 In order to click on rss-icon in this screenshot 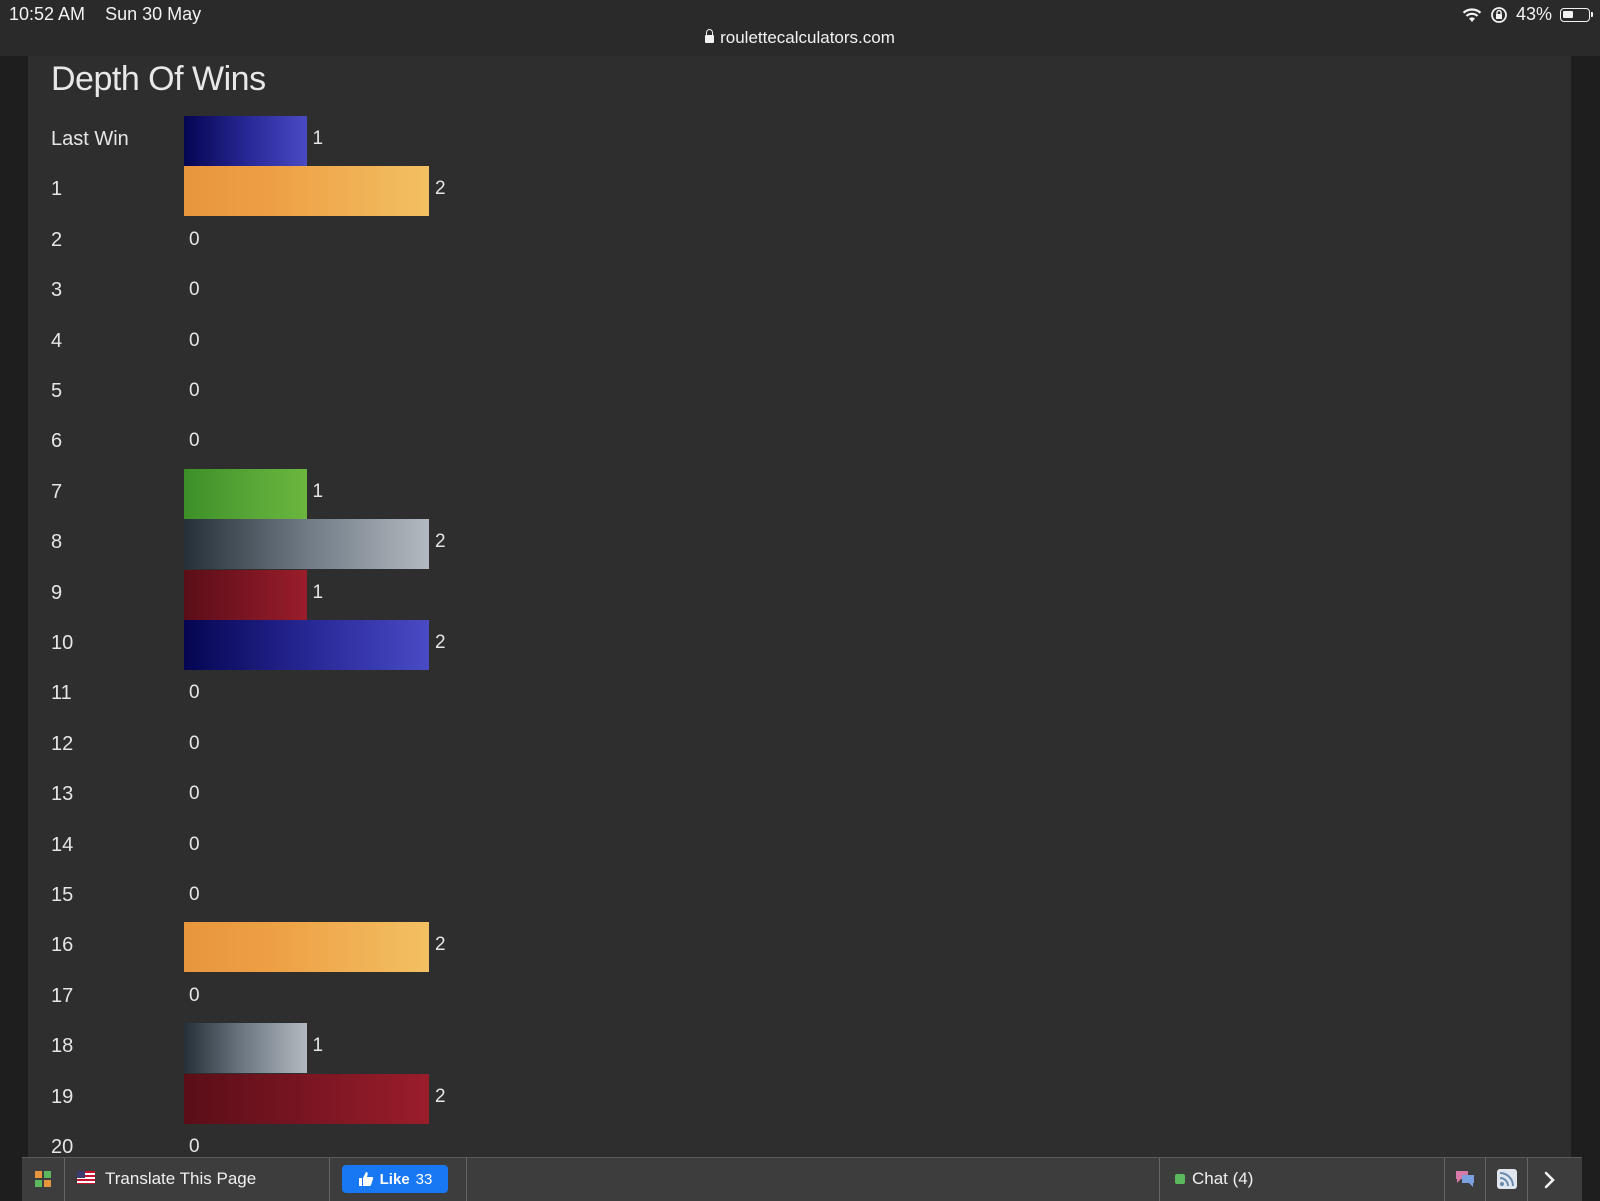, I will do `click(1507, 1179)`.